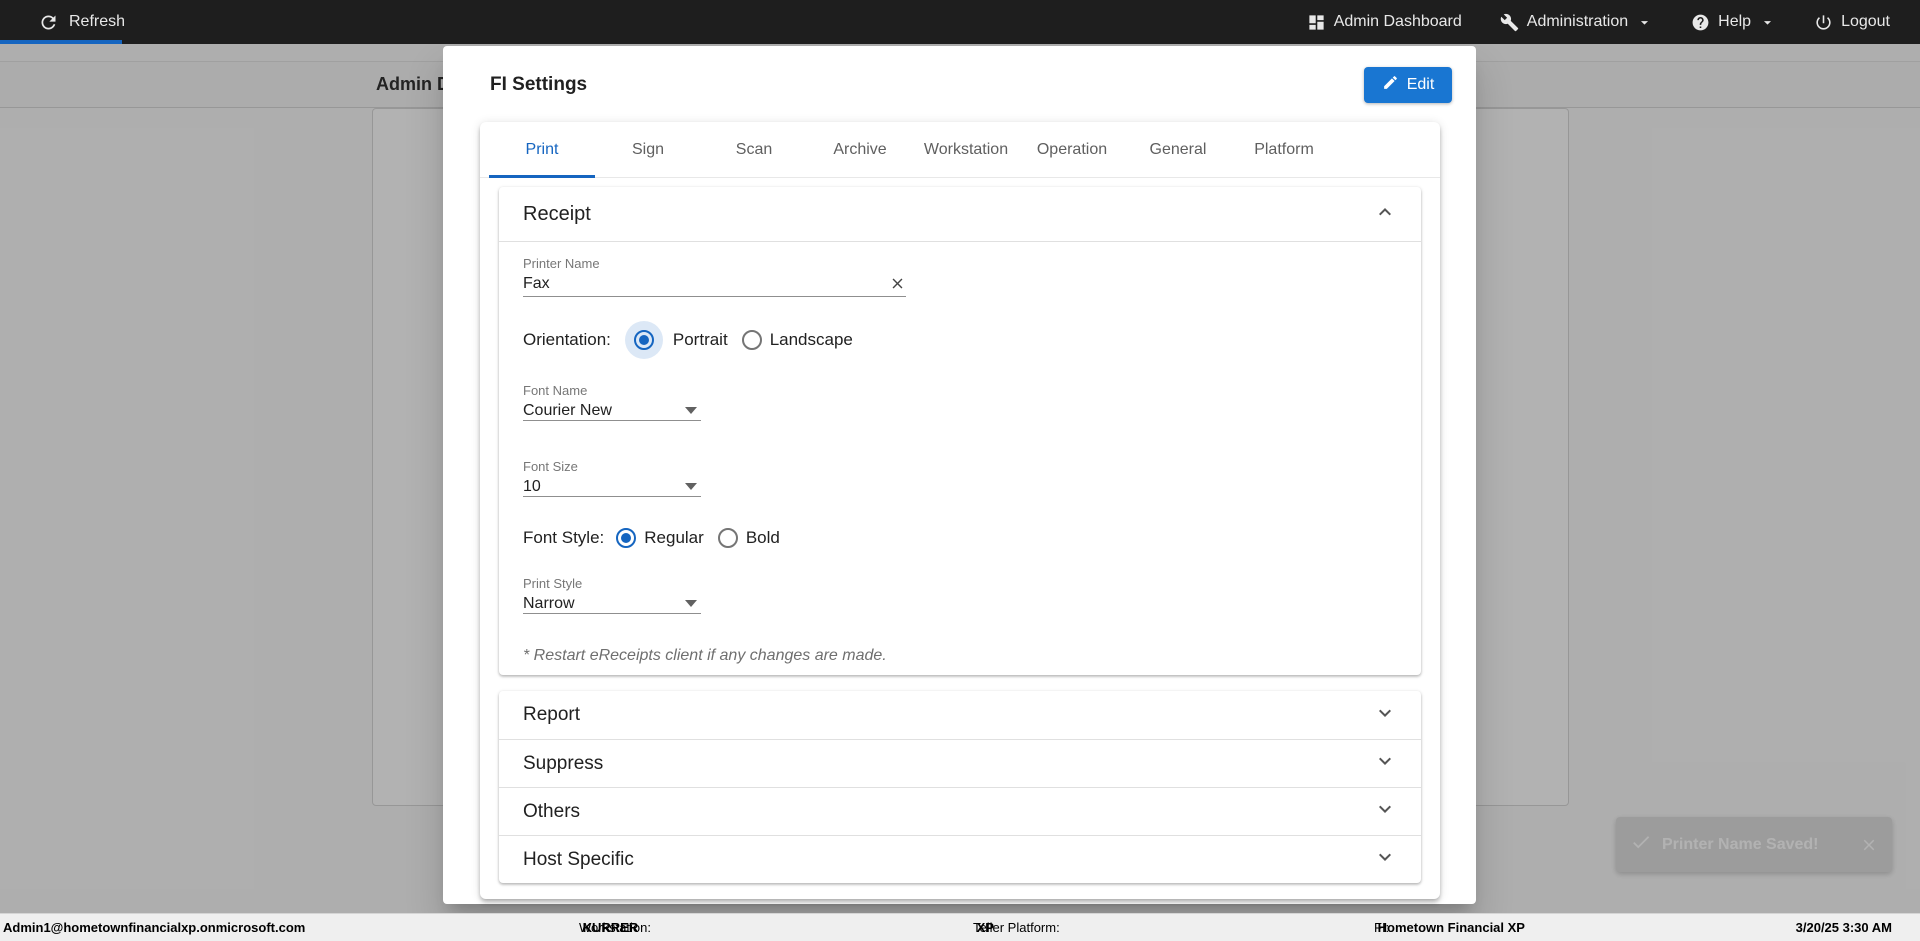 This screenshot has width=1920, height=941. Describe the element at coordinates (557, 213) in the screenshot. I see `section-title: Receipt` at that location.